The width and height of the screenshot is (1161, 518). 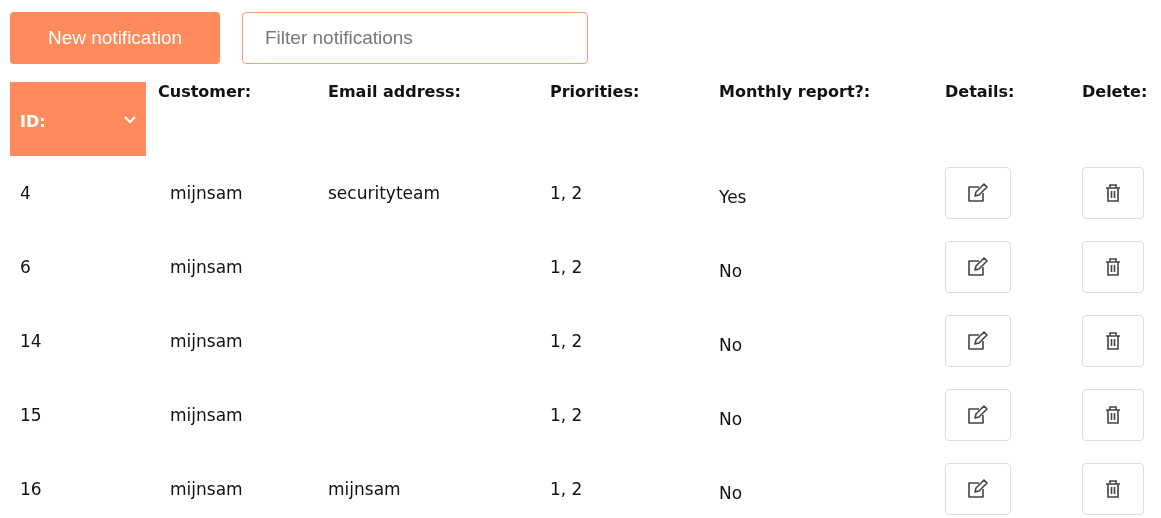 What do you see at coordinates (31, 341) in the screenshot?
I see `id-cell: 14` at bounding box center [31, 341].